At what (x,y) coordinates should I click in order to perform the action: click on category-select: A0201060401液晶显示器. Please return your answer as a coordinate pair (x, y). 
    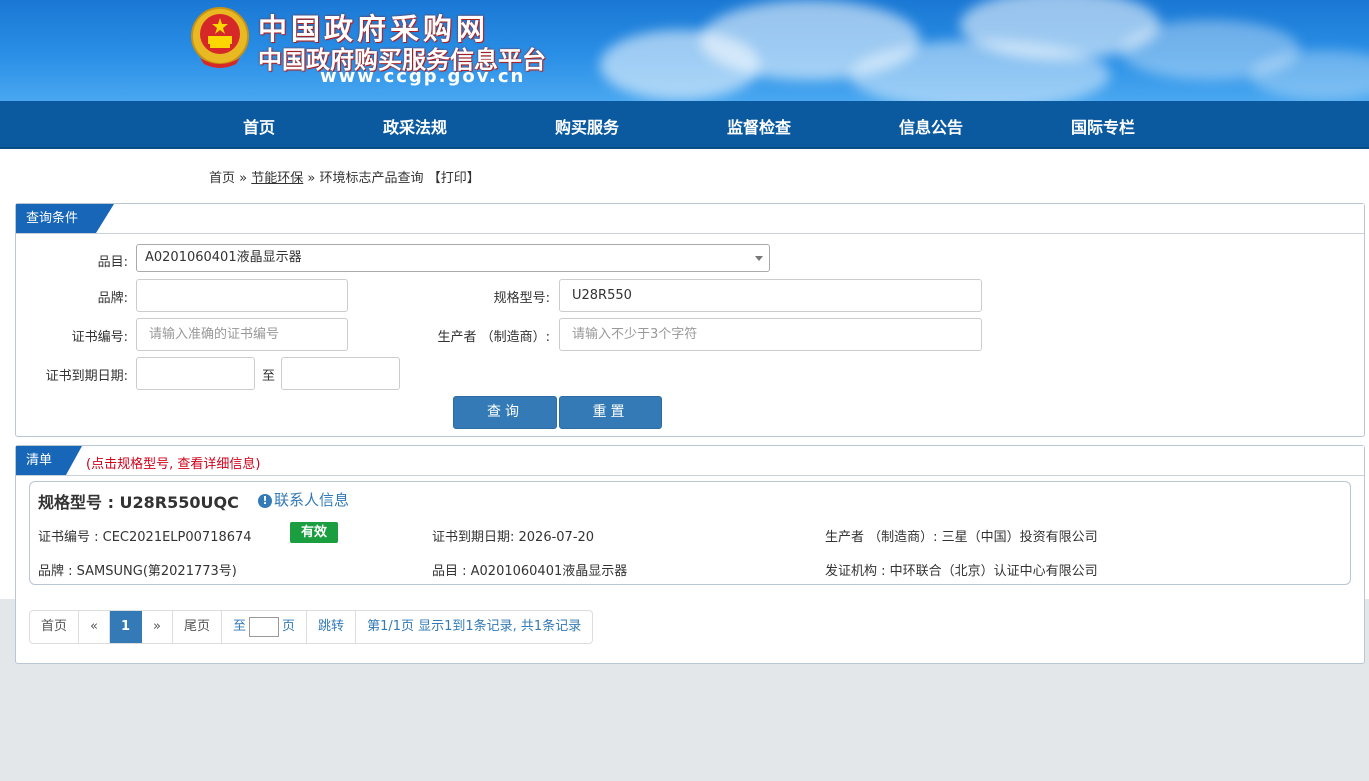
    Looking at the image, I should click on (453, 258).